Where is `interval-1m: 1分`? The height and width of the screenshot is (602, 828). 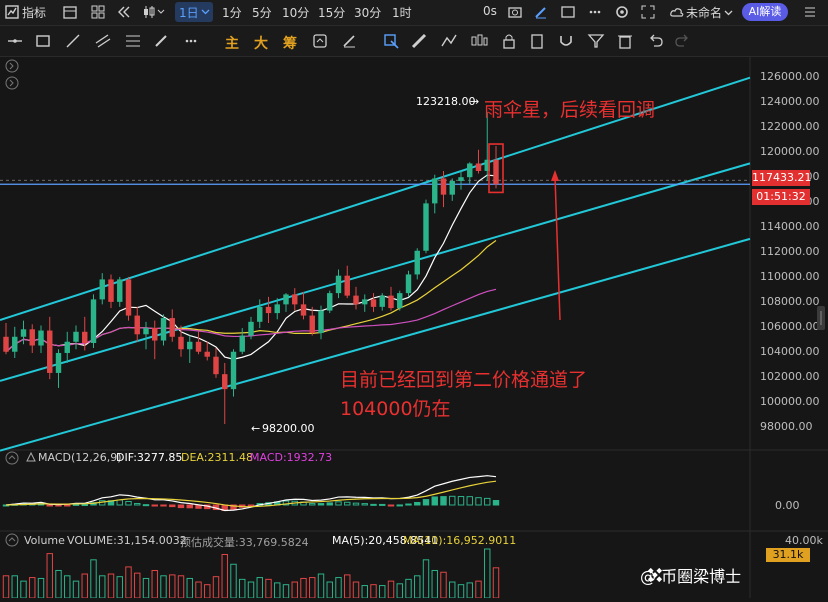 interval-1m: 1分 is located at coordinates (232, 12).